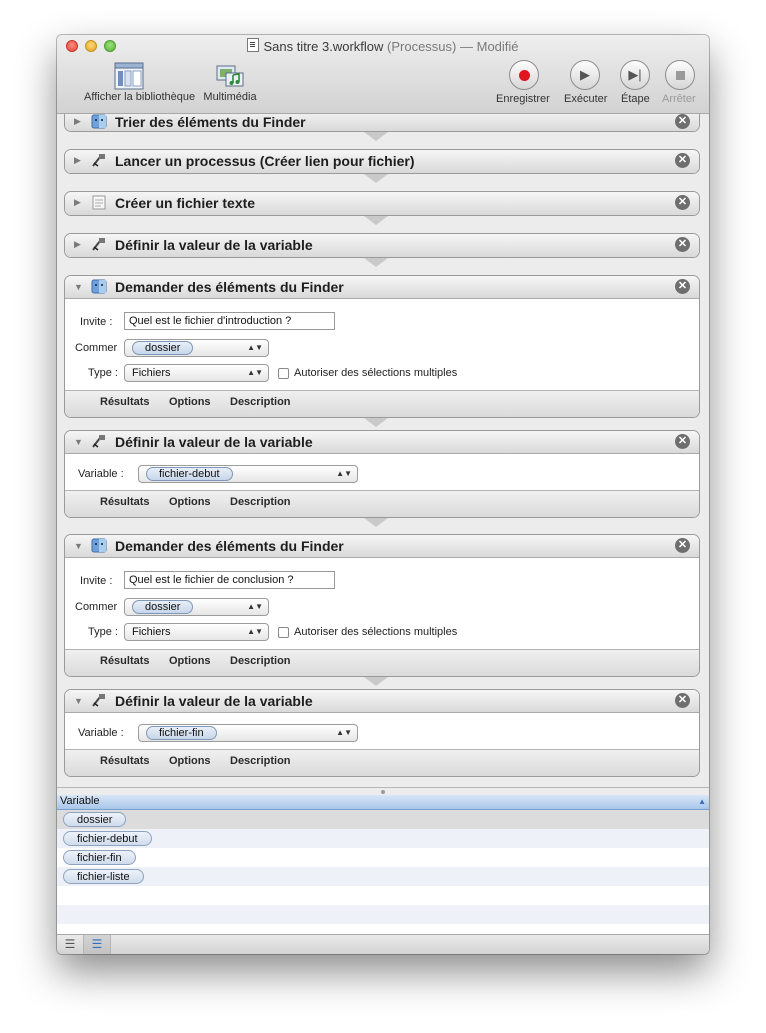 The width and height of the screenshot is (766, 1033). What do you see at coordinates (635, 75) in the screenshot?
I see `step-button: ▶|` at bounding box center [635, 75].